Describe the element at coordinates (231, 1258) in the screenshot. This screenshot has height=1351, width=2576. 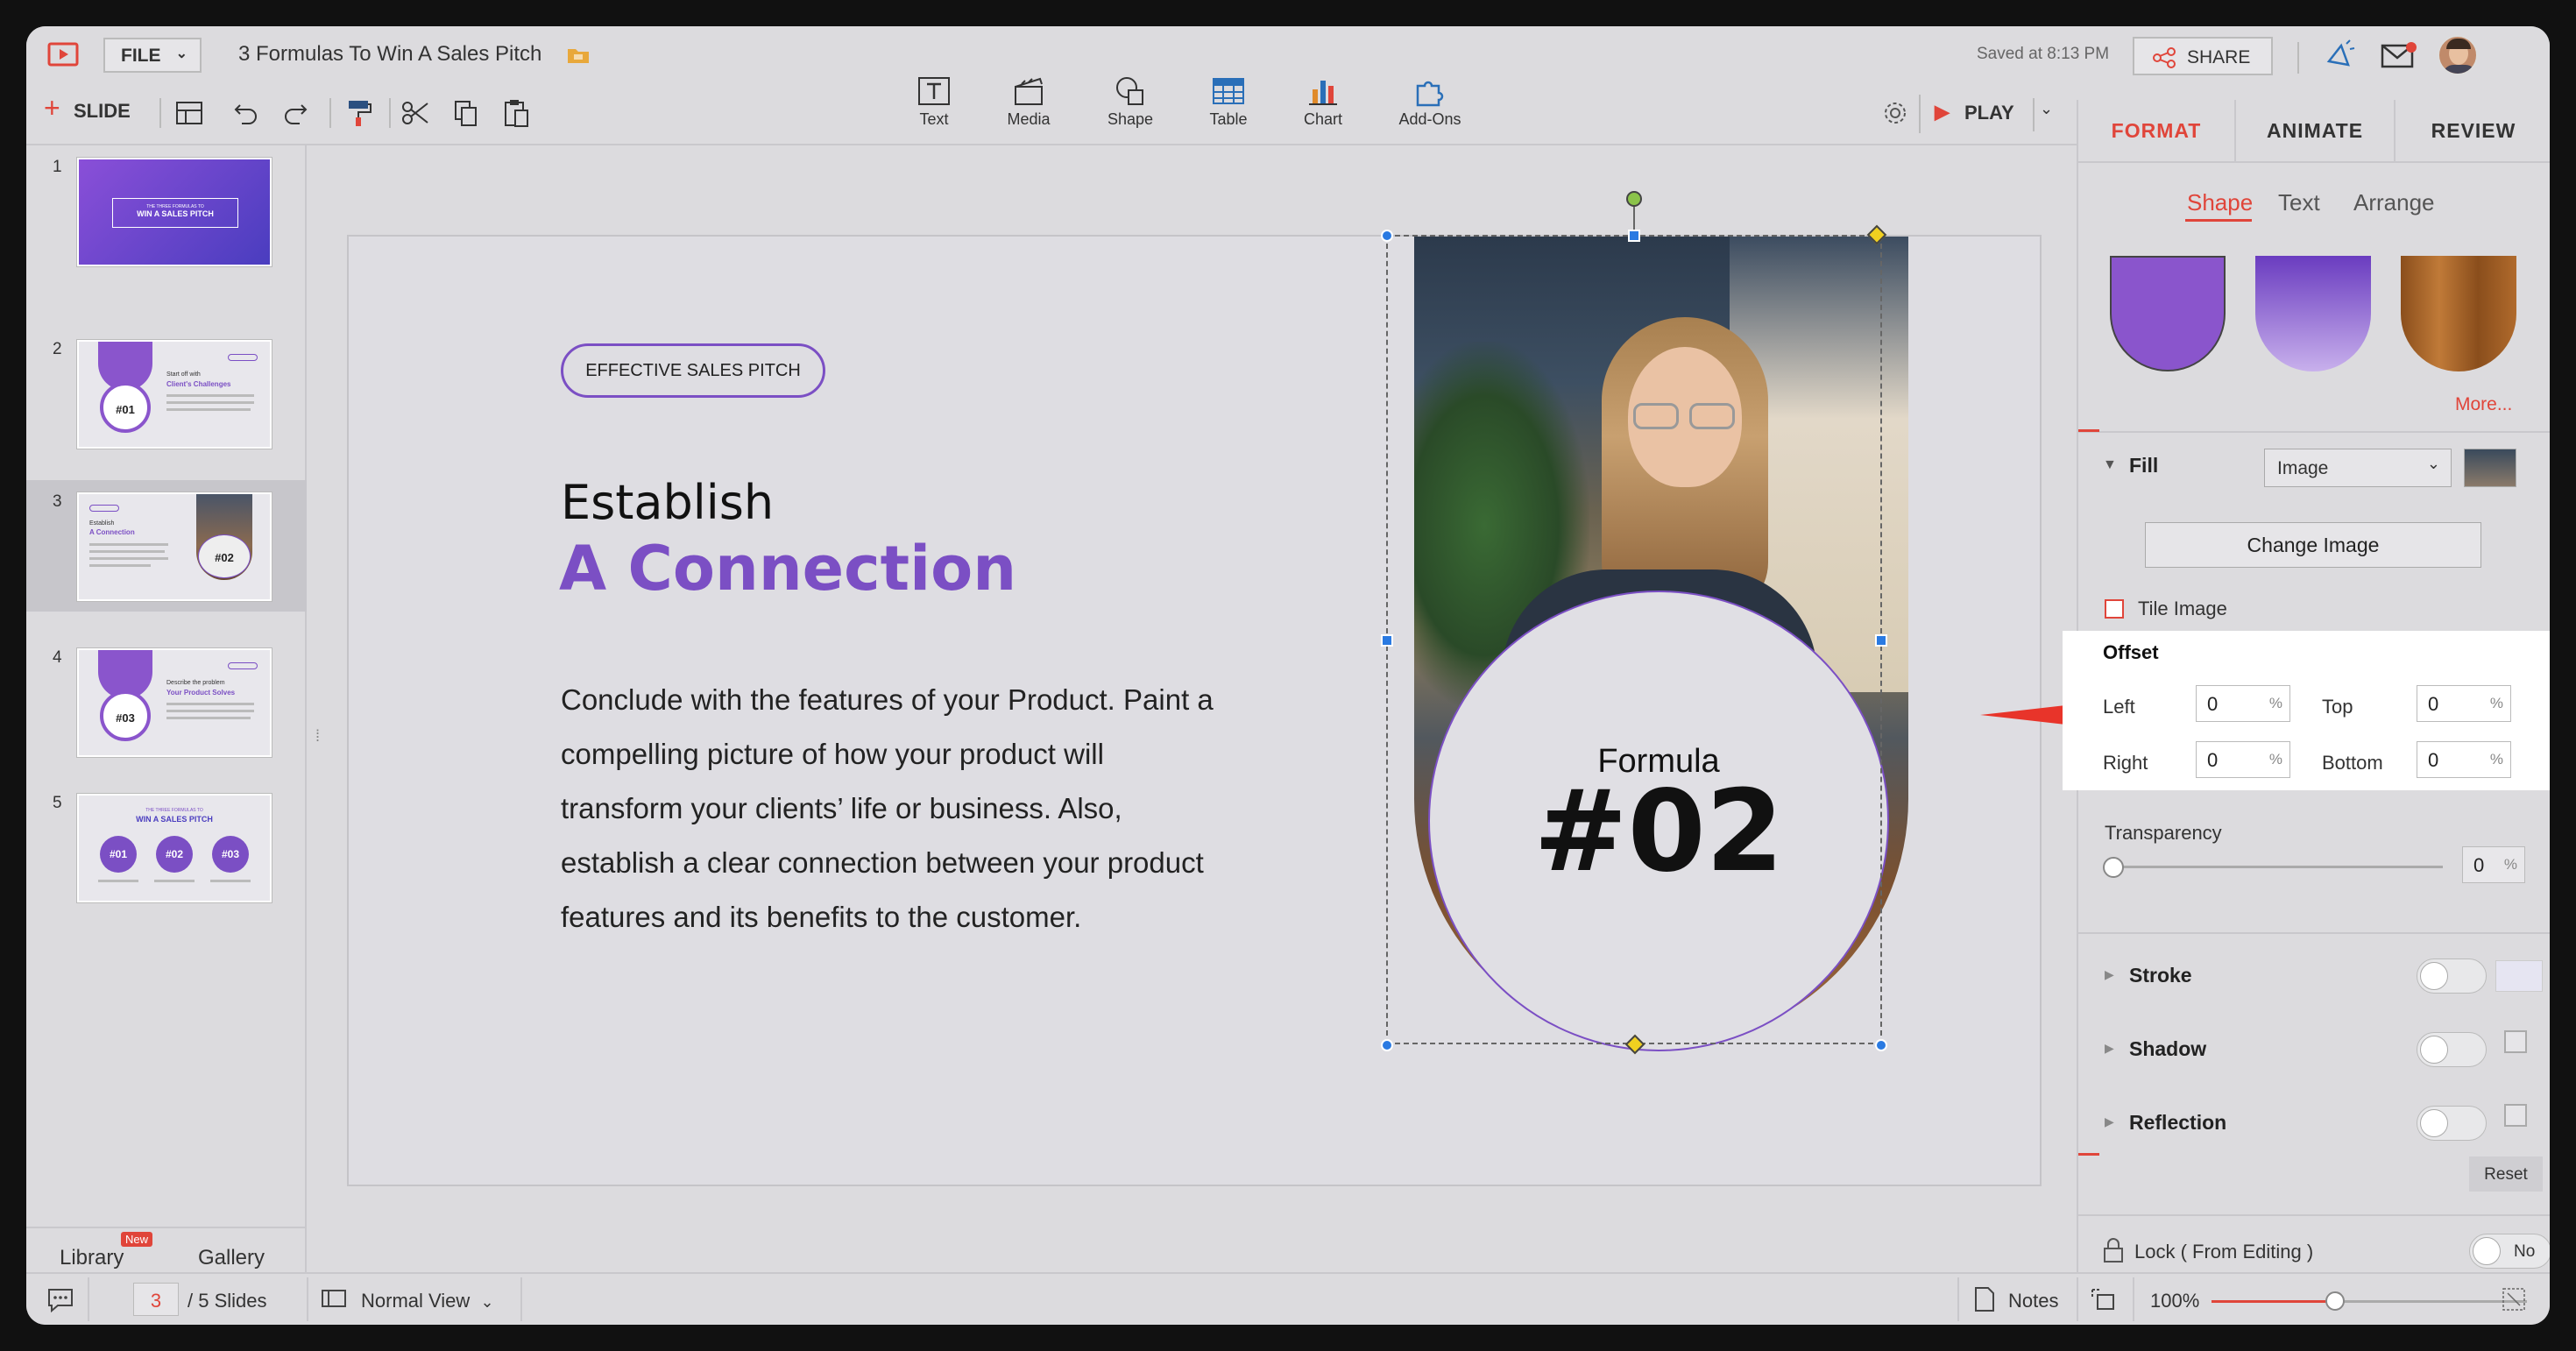
I see `gallery-tab: Gallery` at that location.